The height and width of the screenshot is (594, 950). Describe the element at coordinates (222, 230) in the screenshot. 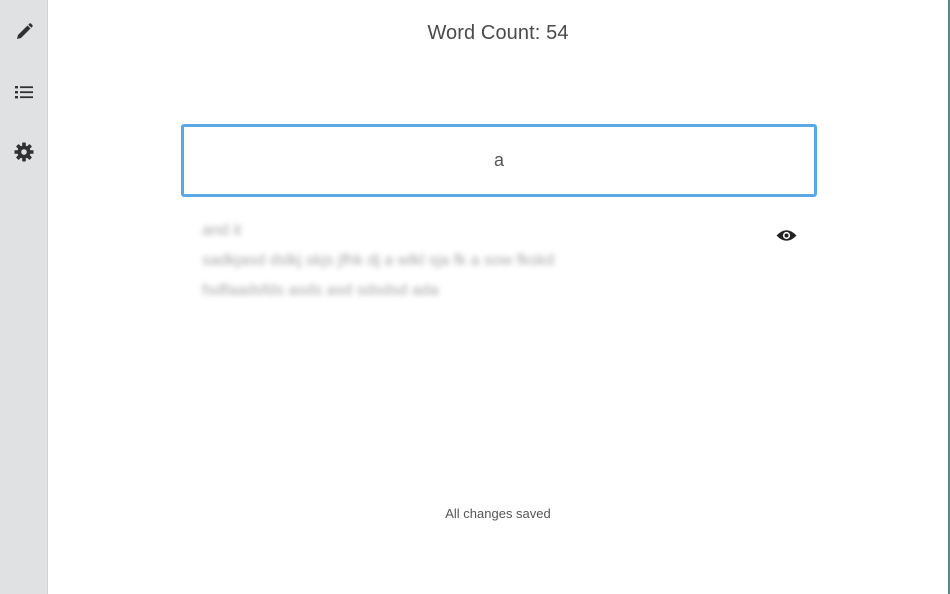

I see `preview-line: and it` at that location.